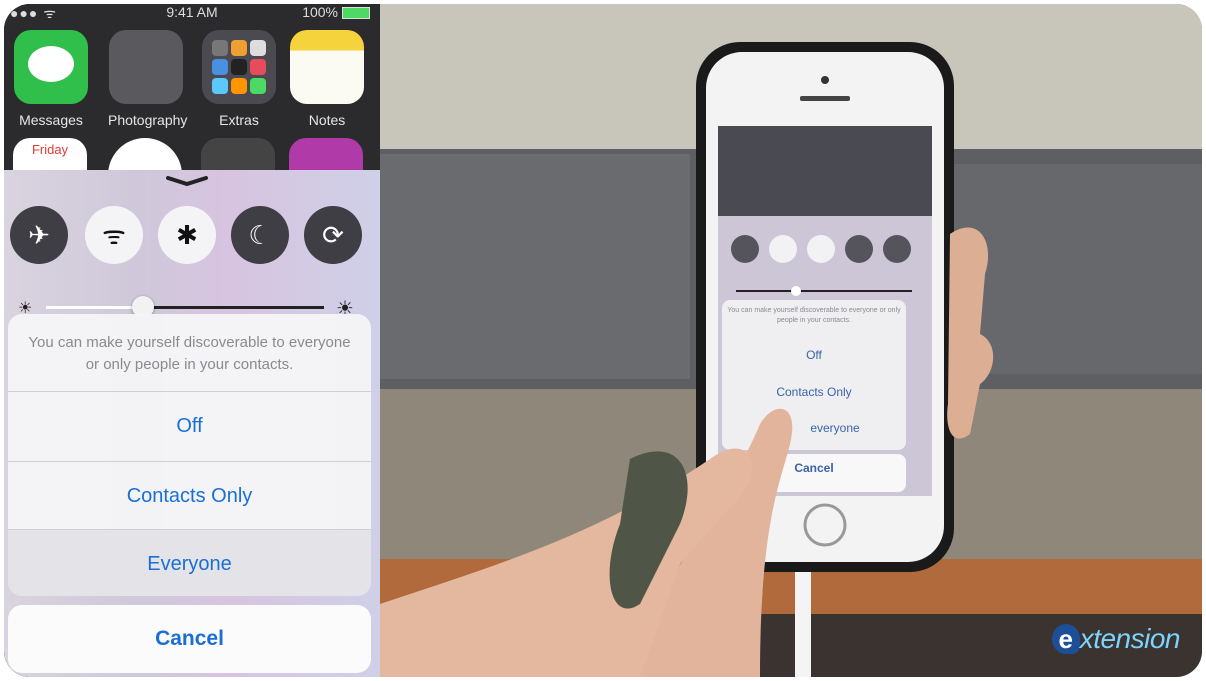 The width and height of the screenshot is (1206, 681). What do you see at coordinates (814, 392) in the screenshot?
I see `mini-option-contacts-only: Contacts Only` at bounding box center [814, 392].